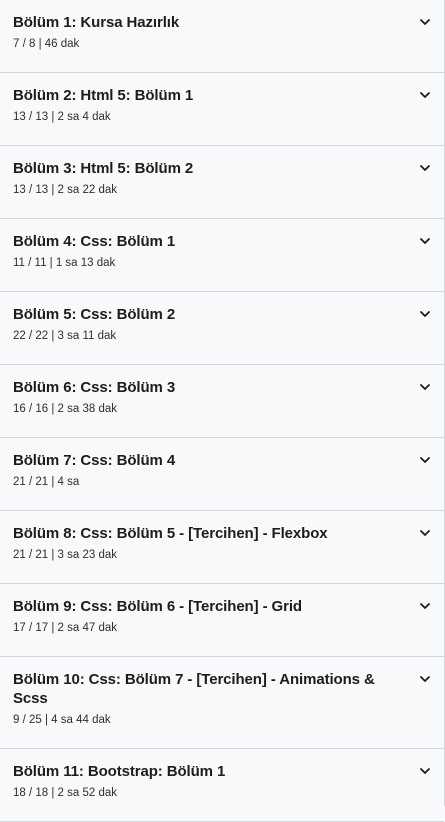  I want to click on section-title: Bölüm 5: Css: Bölüm 2, so click(94, 314).